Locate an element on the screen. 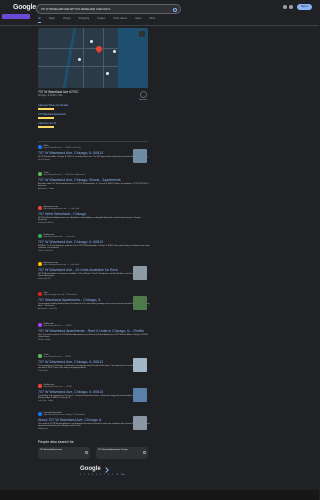  apps-icon is located at coordinates (291, 7).